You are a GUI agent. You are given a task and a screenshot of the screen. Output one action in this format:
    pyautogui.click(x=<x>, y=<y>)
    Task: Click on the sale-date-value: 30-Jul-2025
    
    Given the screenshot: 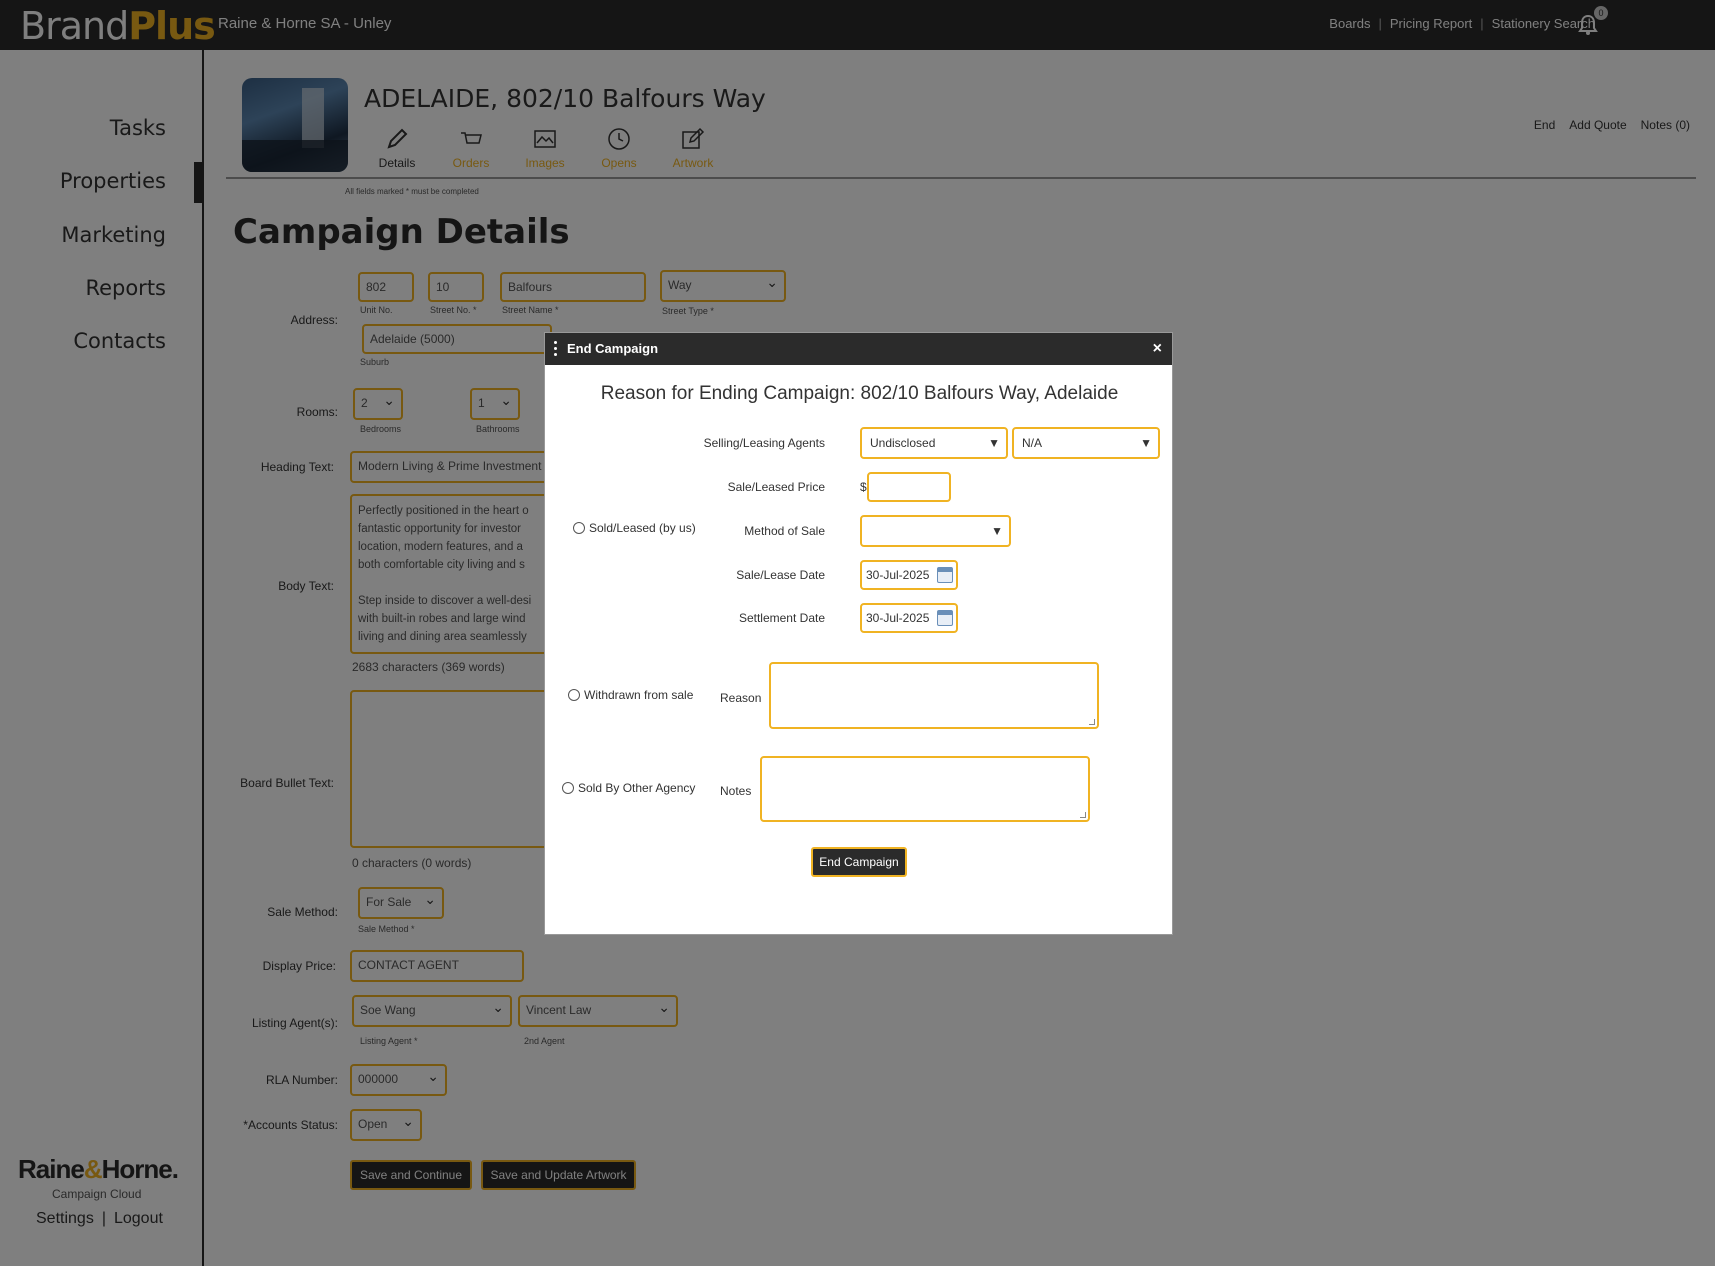 What is the action you would take?
    pyautogui.click(x=898, y=575)
    